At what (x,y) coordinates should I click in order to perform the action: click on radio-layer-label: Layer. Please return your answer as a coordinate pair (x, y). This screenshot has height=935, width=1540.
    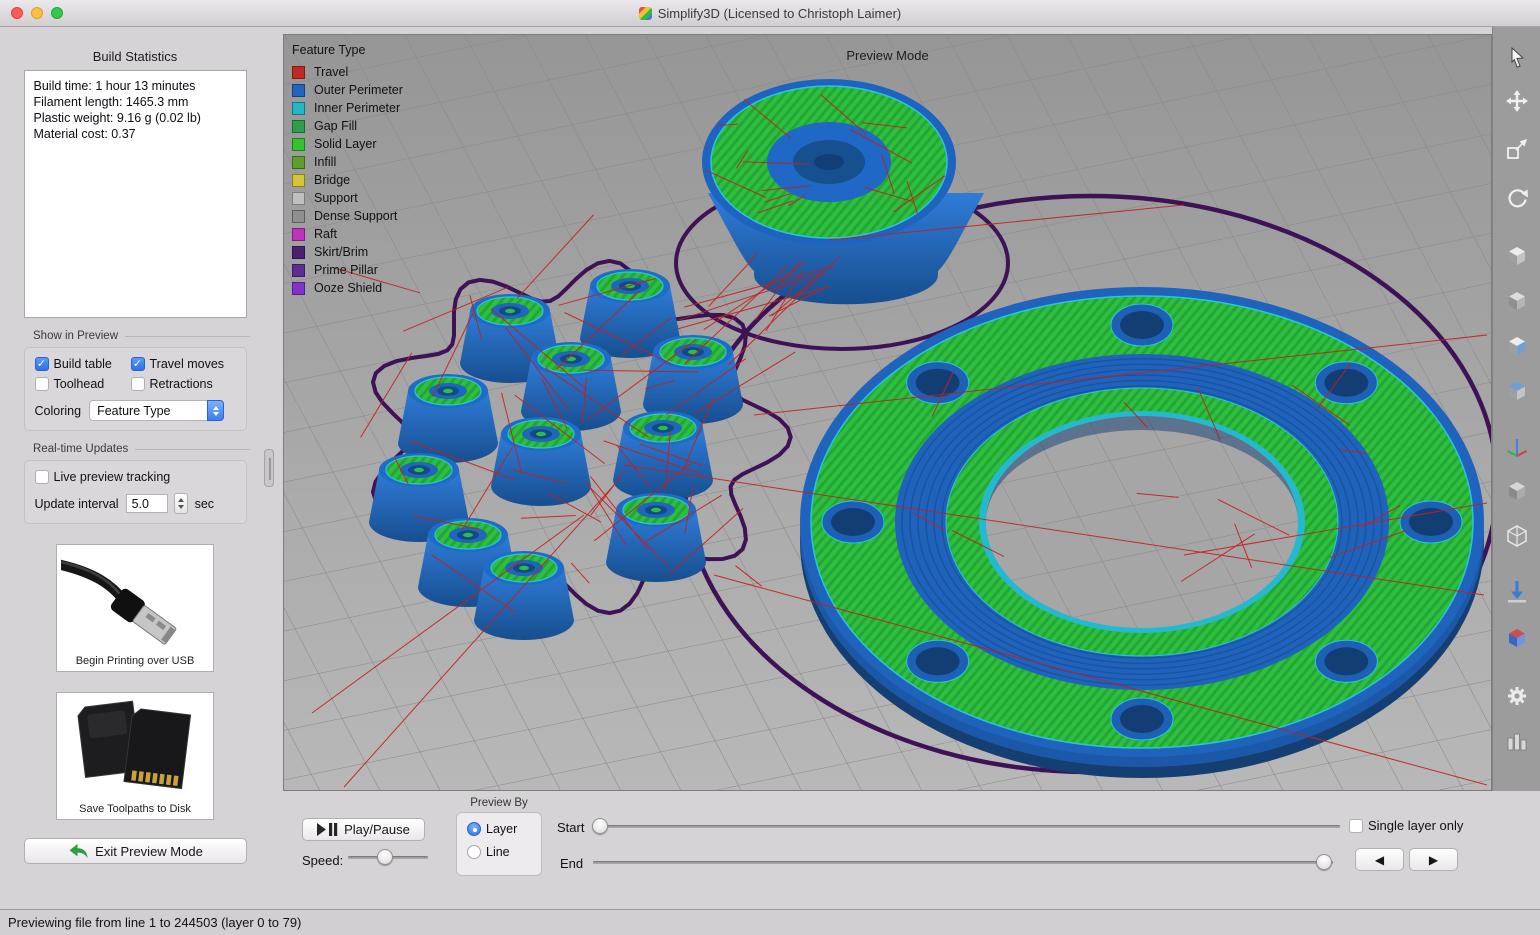
    Looking at the image, I should click on (502, 829).